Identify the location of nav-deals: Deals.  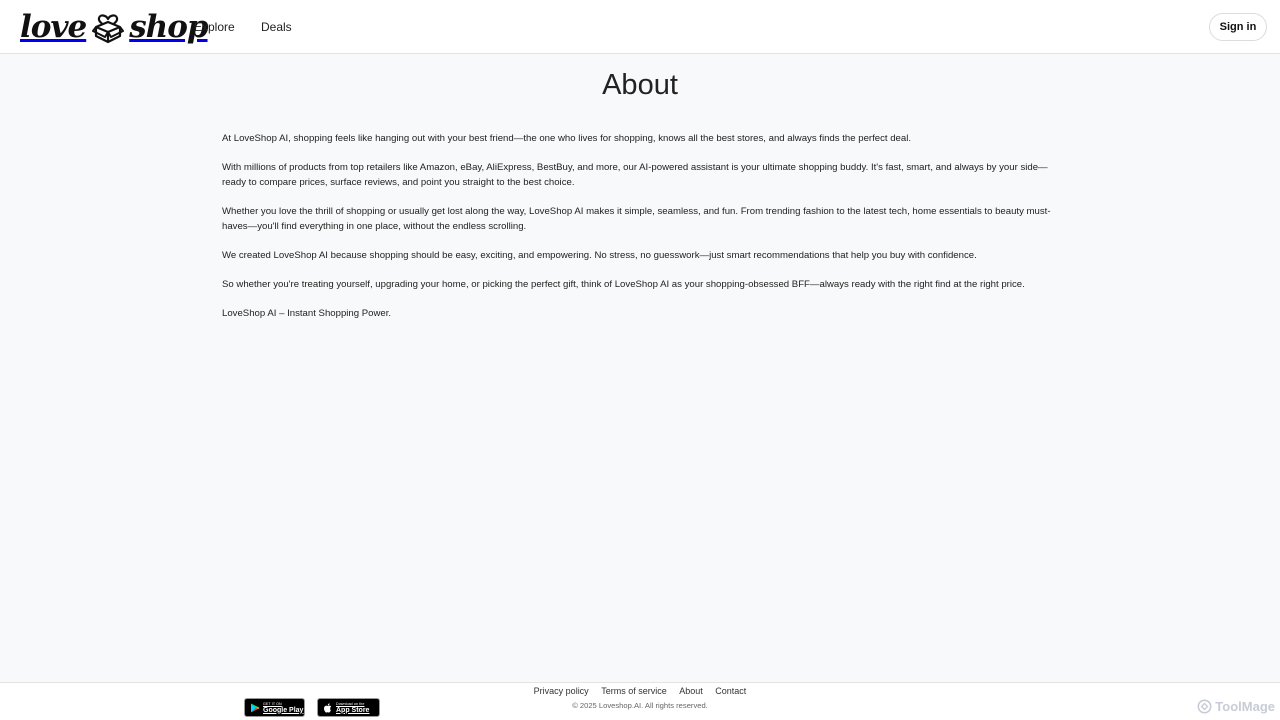
(276, 27).